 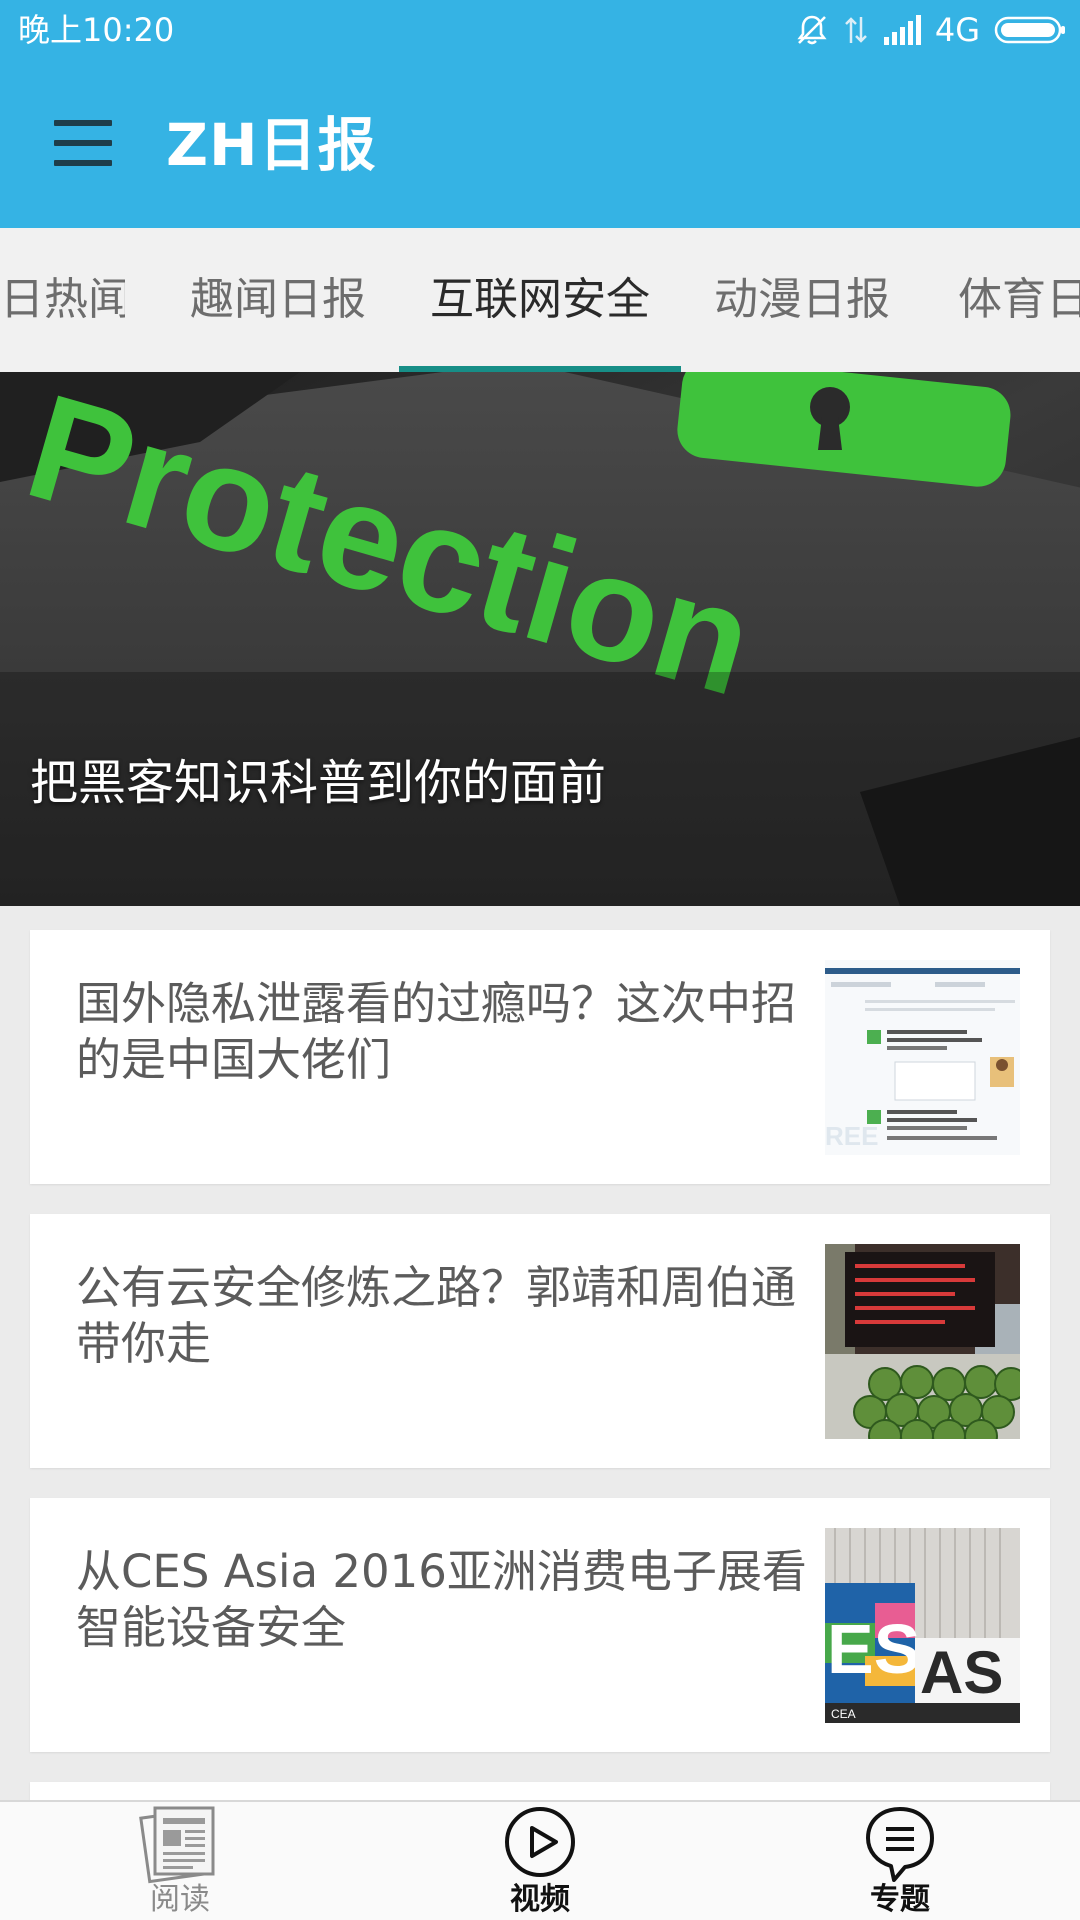 I want to click on status-time: 晚上10:20, so click(x=96, y=30).